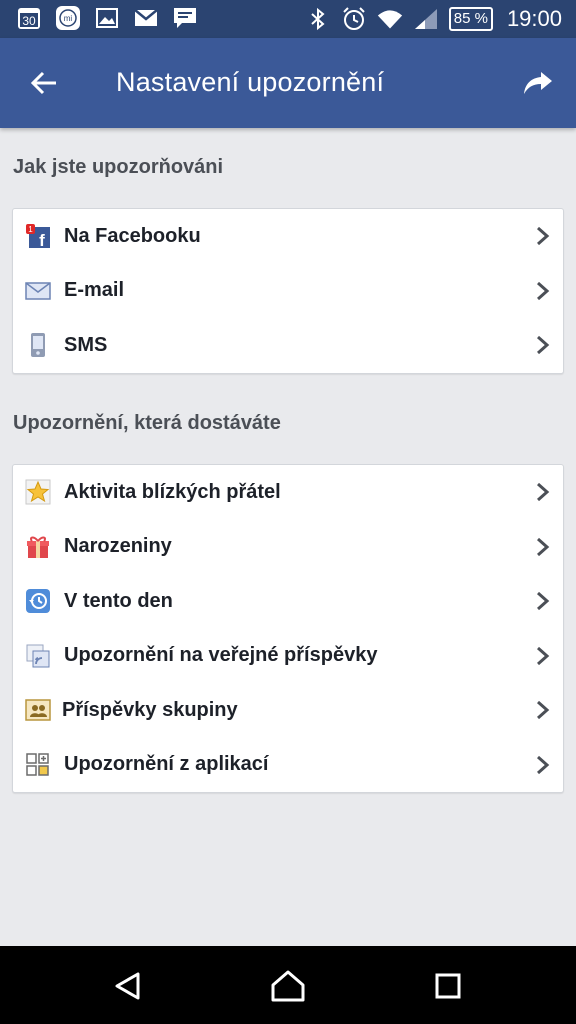 This screenshot has height=1024, width=576. I want to click on row-na-facebooku: f1 Na Facebooku, so click(288, 236).